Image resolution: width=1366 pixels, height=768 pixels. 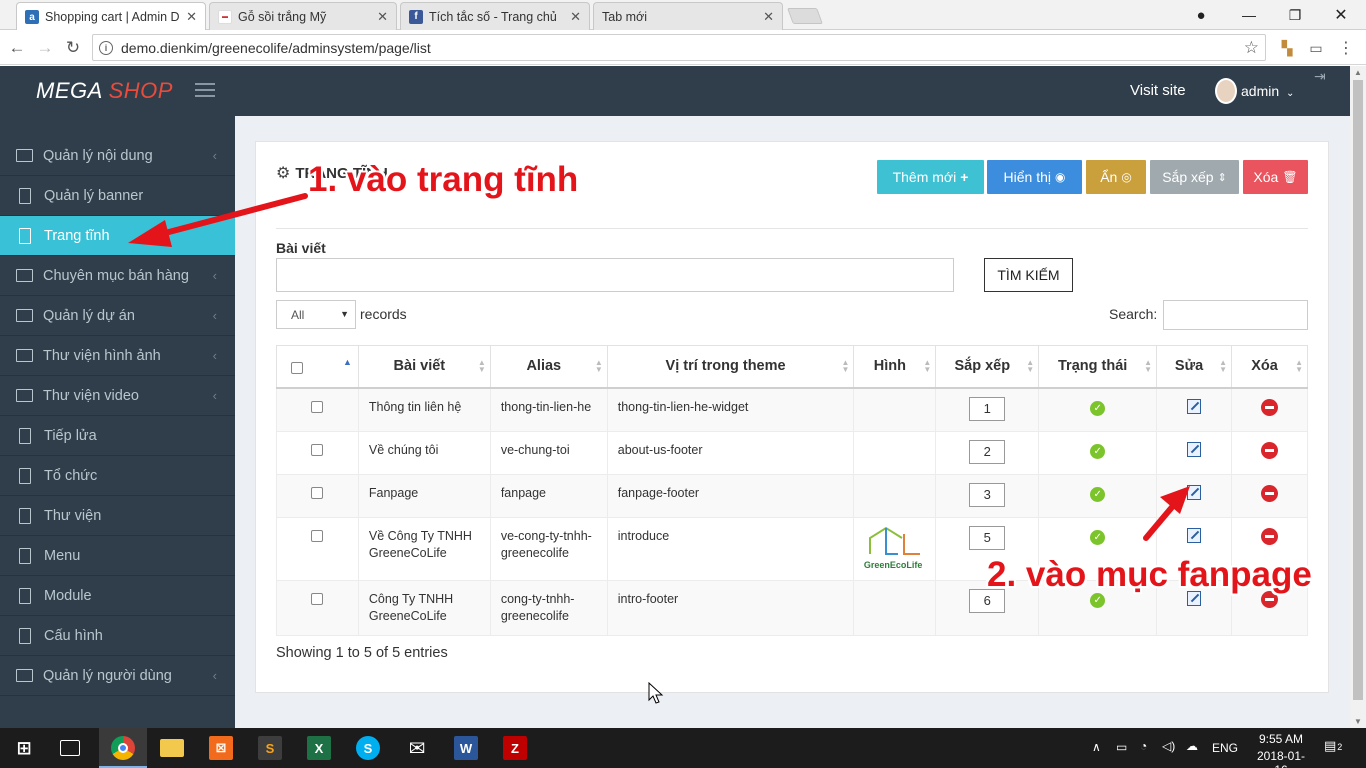 I want to click on mail-icon: ✉, so click(x=417, y=748).